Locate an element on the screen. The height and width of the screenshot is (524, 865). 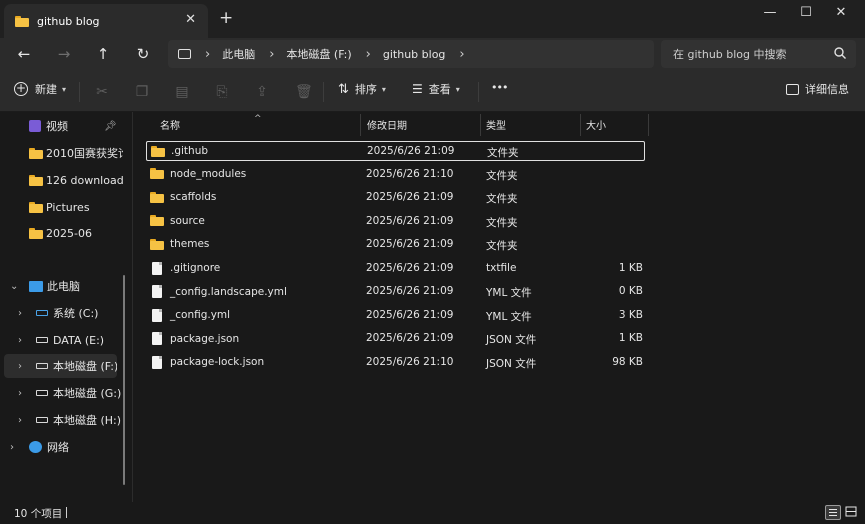
sidebar-item-label: 本地磁盘 (H:) is located at coordinates (87, 420).